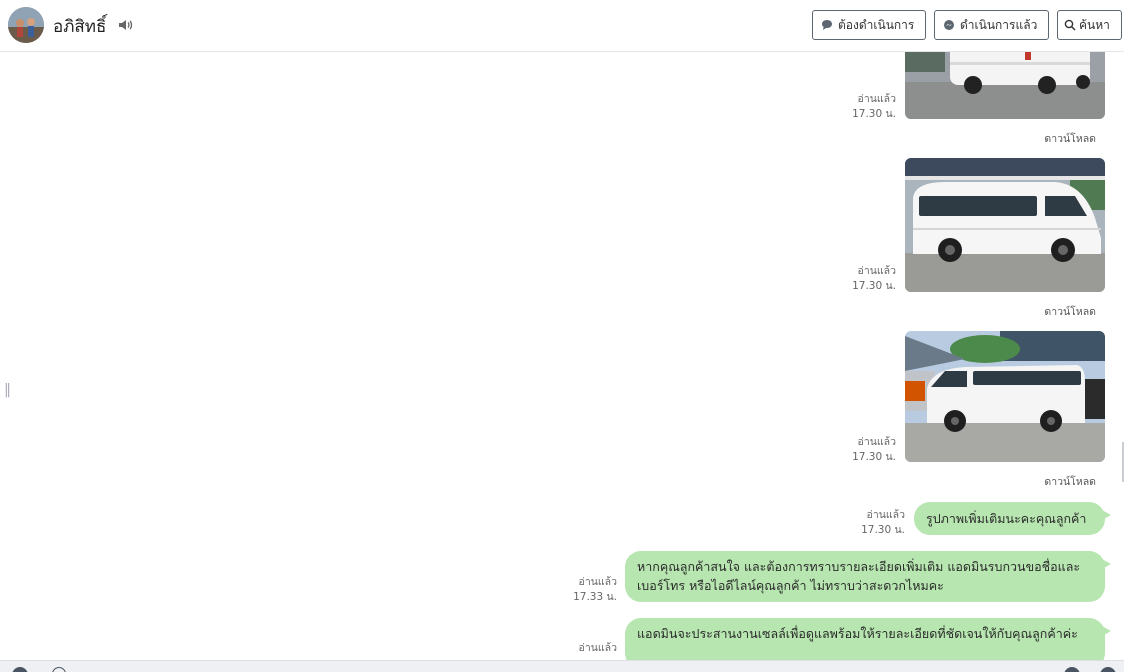  Describe the element at coordinates (1094, 24) in the screenshot. I see `search-label: ค้นหา` at that location.